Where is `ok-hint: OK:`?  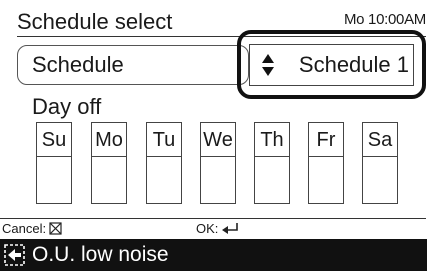 ok-hint: OK: is located at coordinates (217, 229).